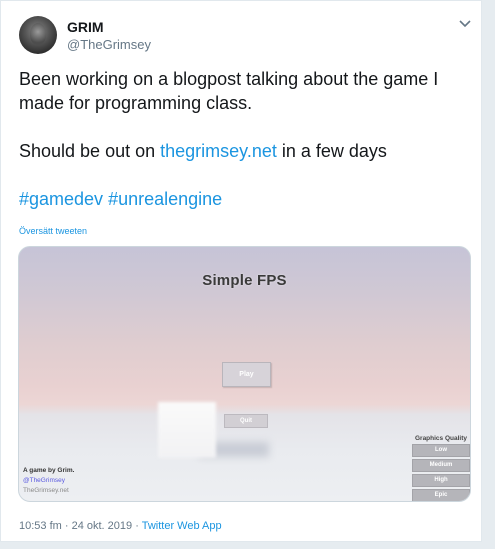 The height and width of the screenshot is (549, 495). What do you see at coordinates (165, 199) in the screenshot?
I see `hashtag-unrealengine: #unrealengine` at bounding box center [165, 199].